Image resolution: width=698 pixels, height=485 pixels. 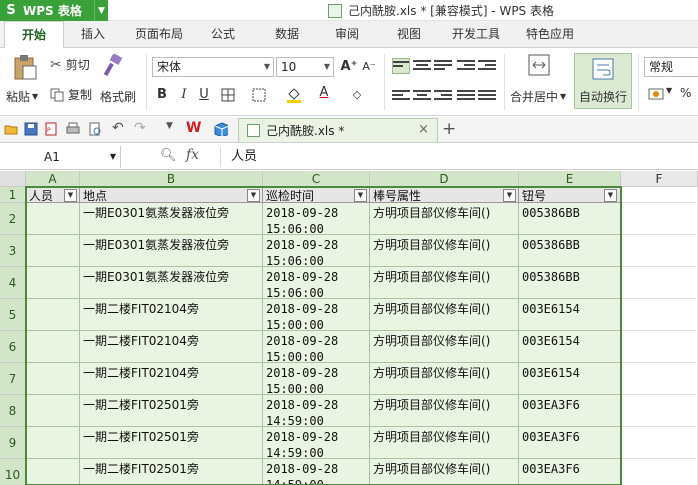 What do you see at coordinates (223, 34) in the screenshot?
I see `tab-formulas: 公式` at bounding box center [223, 34].